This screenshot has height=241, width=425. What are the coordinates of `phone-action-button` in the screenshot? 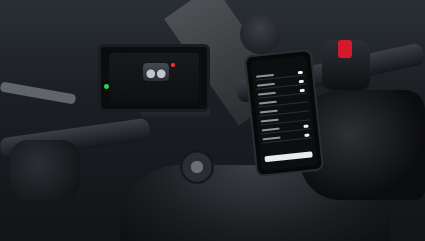 It's located at (288, 157).